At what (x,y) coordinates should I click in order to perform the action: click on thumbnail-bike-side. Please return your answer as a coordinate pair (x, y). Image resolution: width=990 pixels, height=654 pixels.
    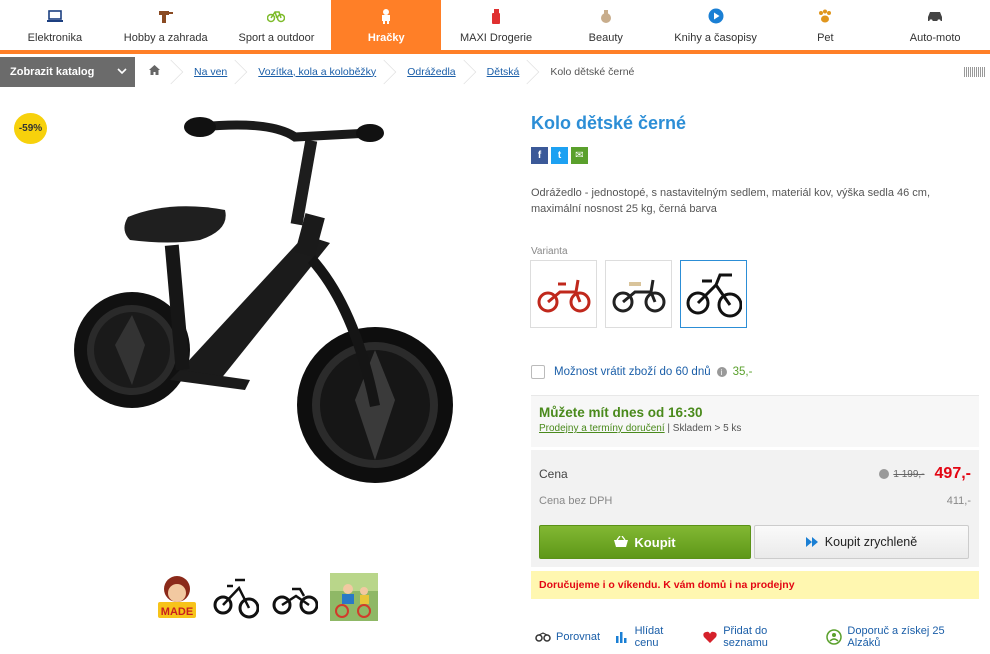
    Looking at the image, I should click on (295, 597).